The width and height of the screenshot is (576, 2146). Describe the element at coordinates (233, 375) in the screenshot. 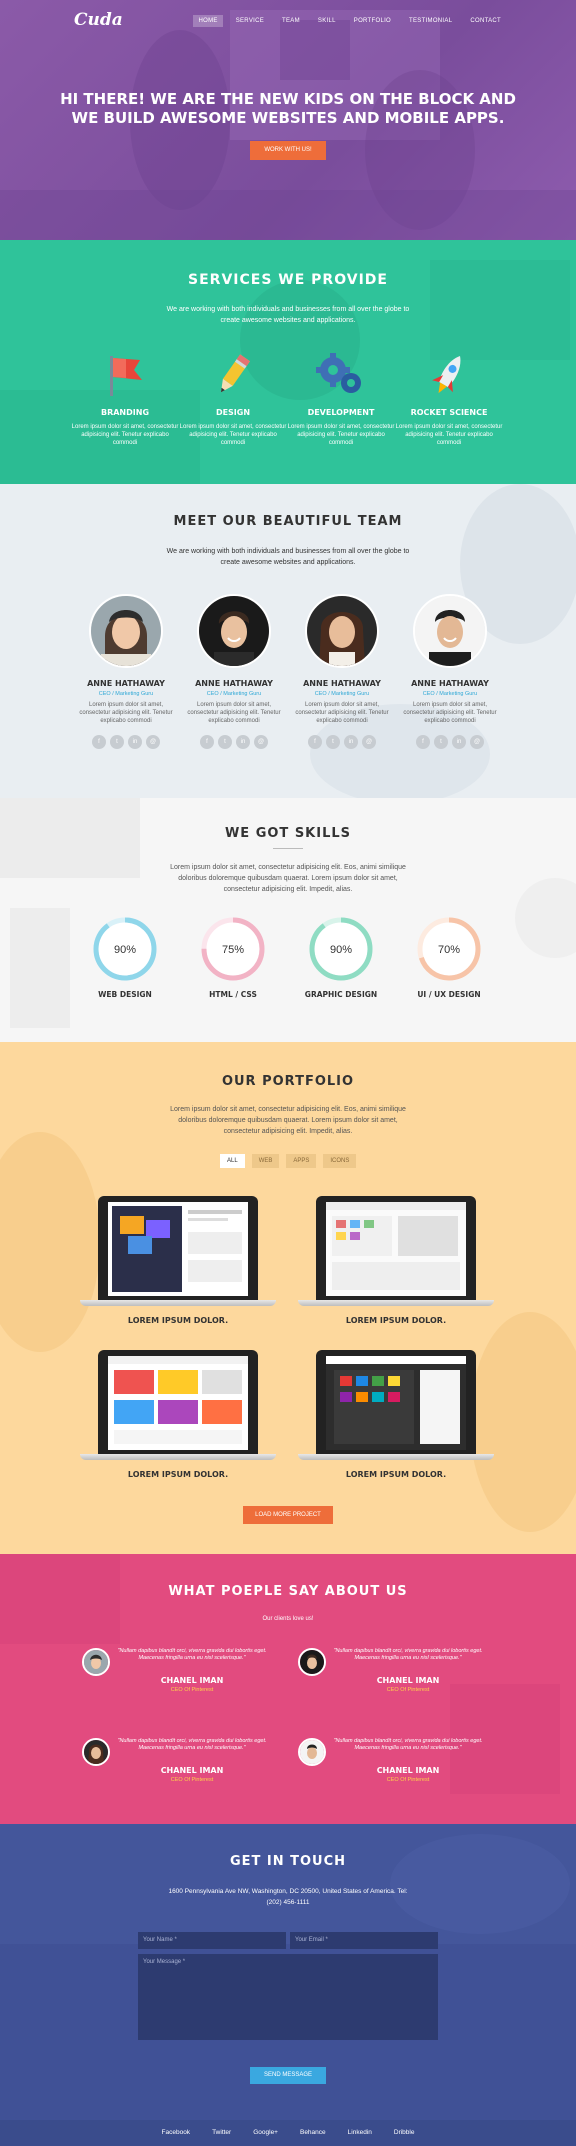

I see `pencil-icon` at that location.